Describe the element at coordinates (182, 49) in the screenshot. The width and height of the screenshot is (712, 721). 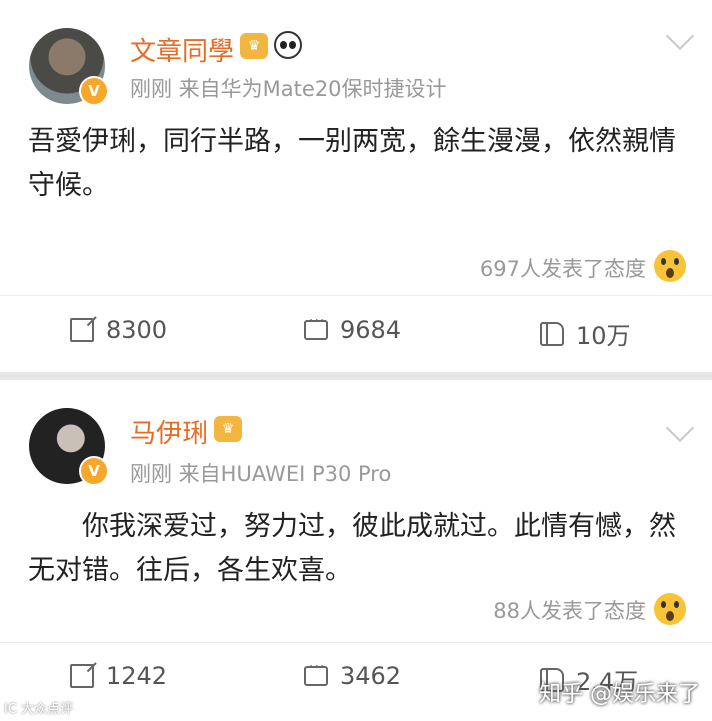
I see `author-name: 文章同學` at that location.